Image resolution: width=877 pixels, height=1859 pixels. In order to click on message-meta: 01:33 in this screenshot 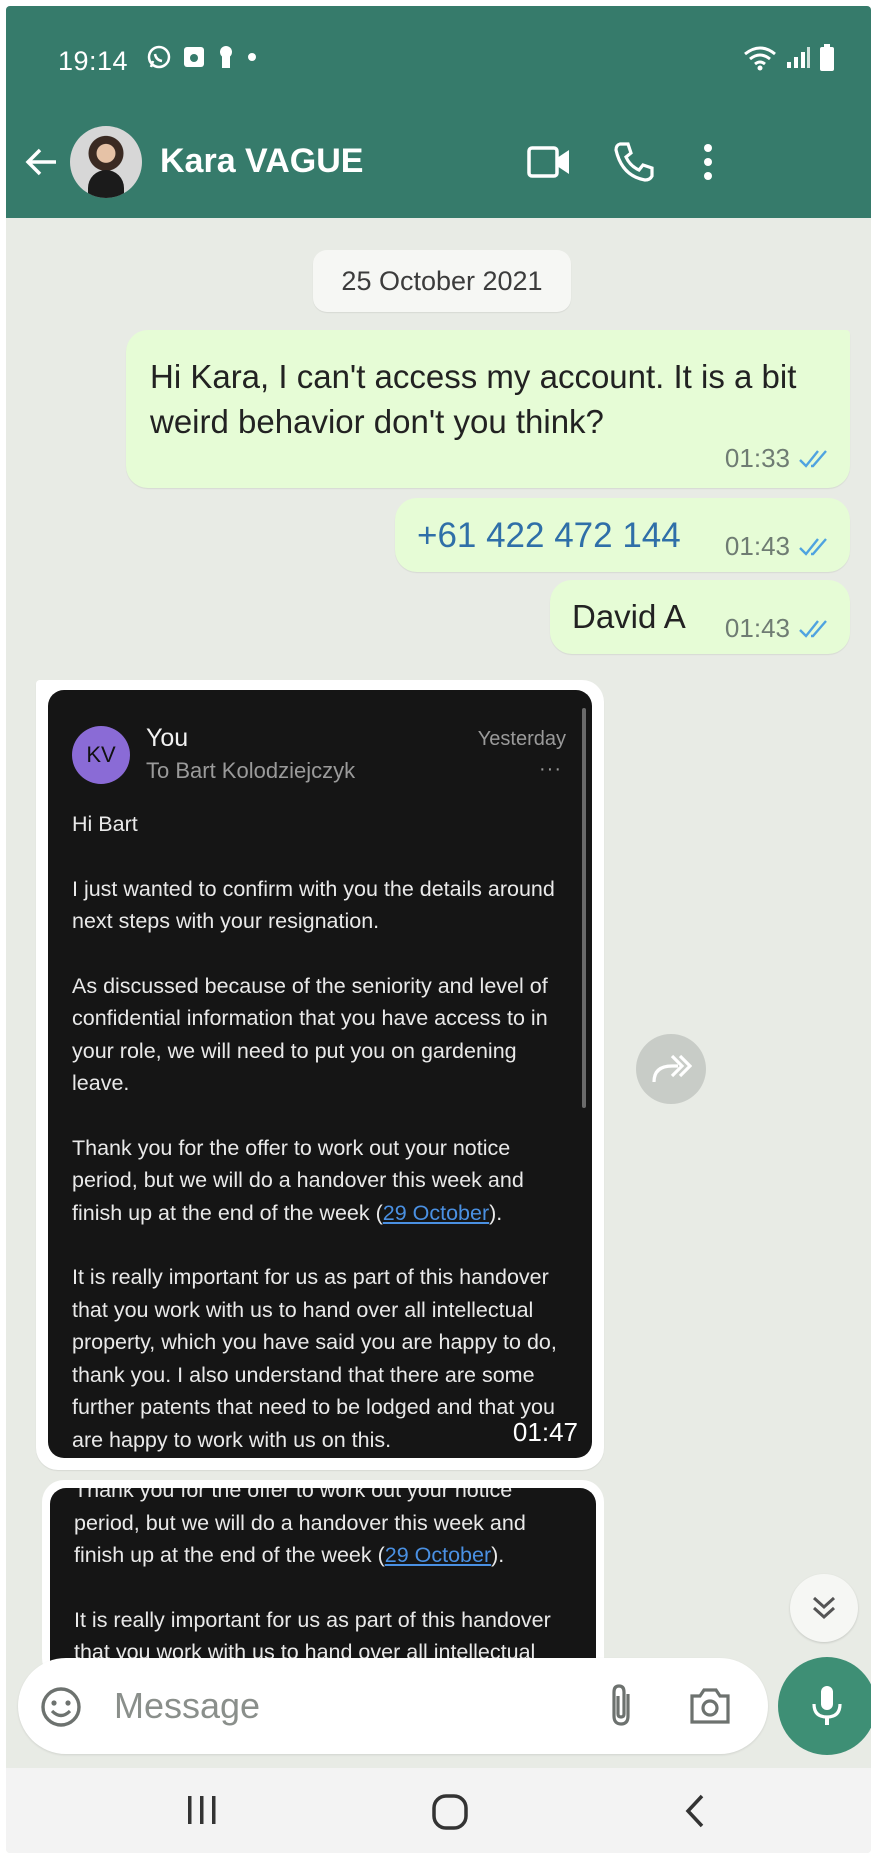, I will do `click(778, 458)`.